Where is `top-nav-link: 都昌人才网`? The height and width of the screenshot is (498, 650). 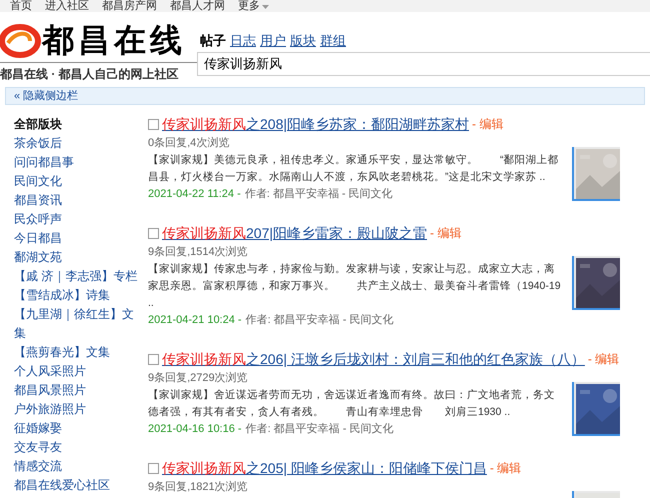
top-nav-link: 都昌人才网 is located at coordinates (197, 6).